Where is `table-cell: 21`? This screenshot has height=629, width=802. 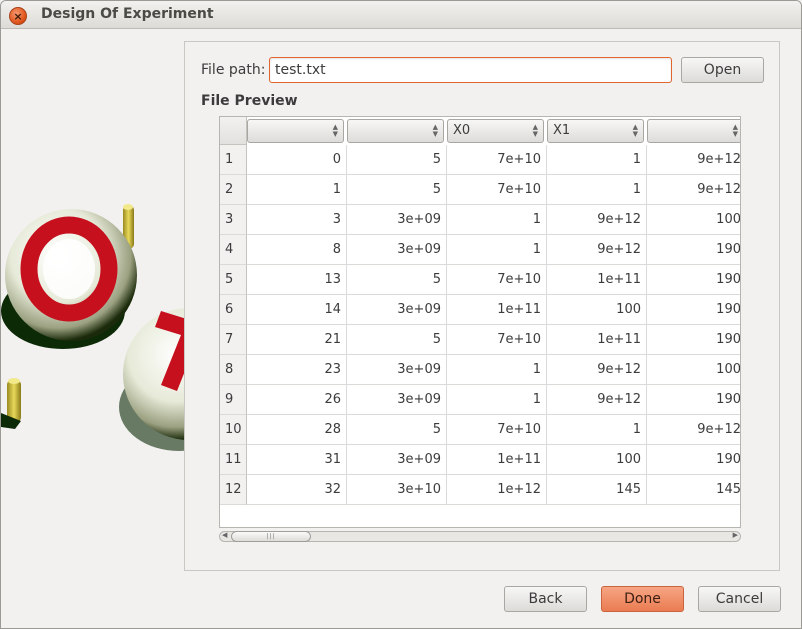
table-cell: 21 is located at coordinates (297, 340).